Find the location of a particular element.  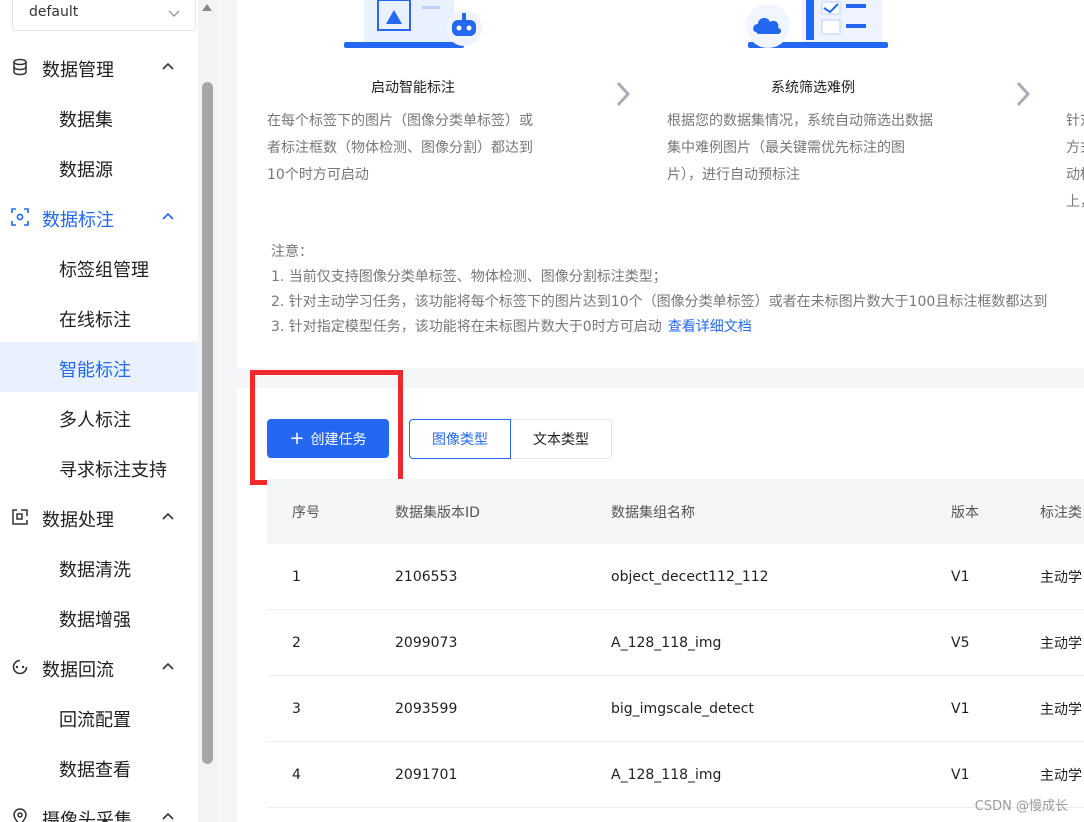

step-desc-line: 针对 is located at coordinates (1075, 121).